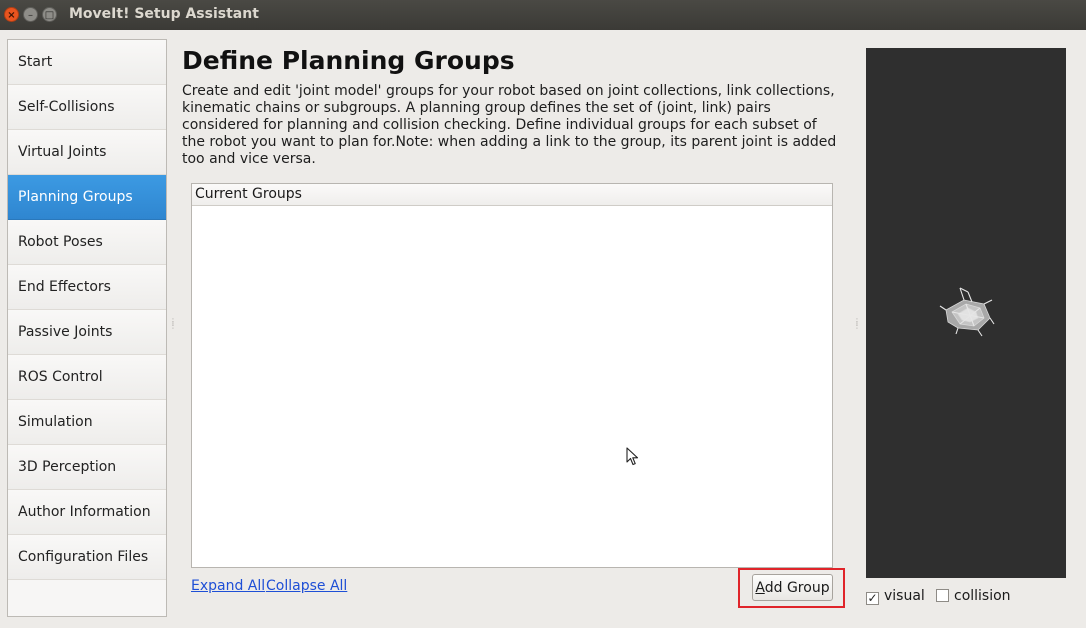 This screenshot has height=628, width=1086. Describe the element at coordinates (904, 596) in the screenshot. I see `visual-label: visual` at that location.